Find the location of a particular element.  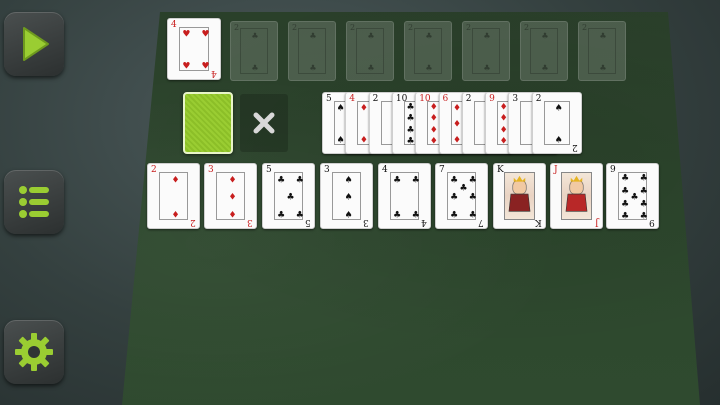

foundation-top-card: 4 4 ♥ ♥ ♥ ♥ is located at coordinates (194, 49).